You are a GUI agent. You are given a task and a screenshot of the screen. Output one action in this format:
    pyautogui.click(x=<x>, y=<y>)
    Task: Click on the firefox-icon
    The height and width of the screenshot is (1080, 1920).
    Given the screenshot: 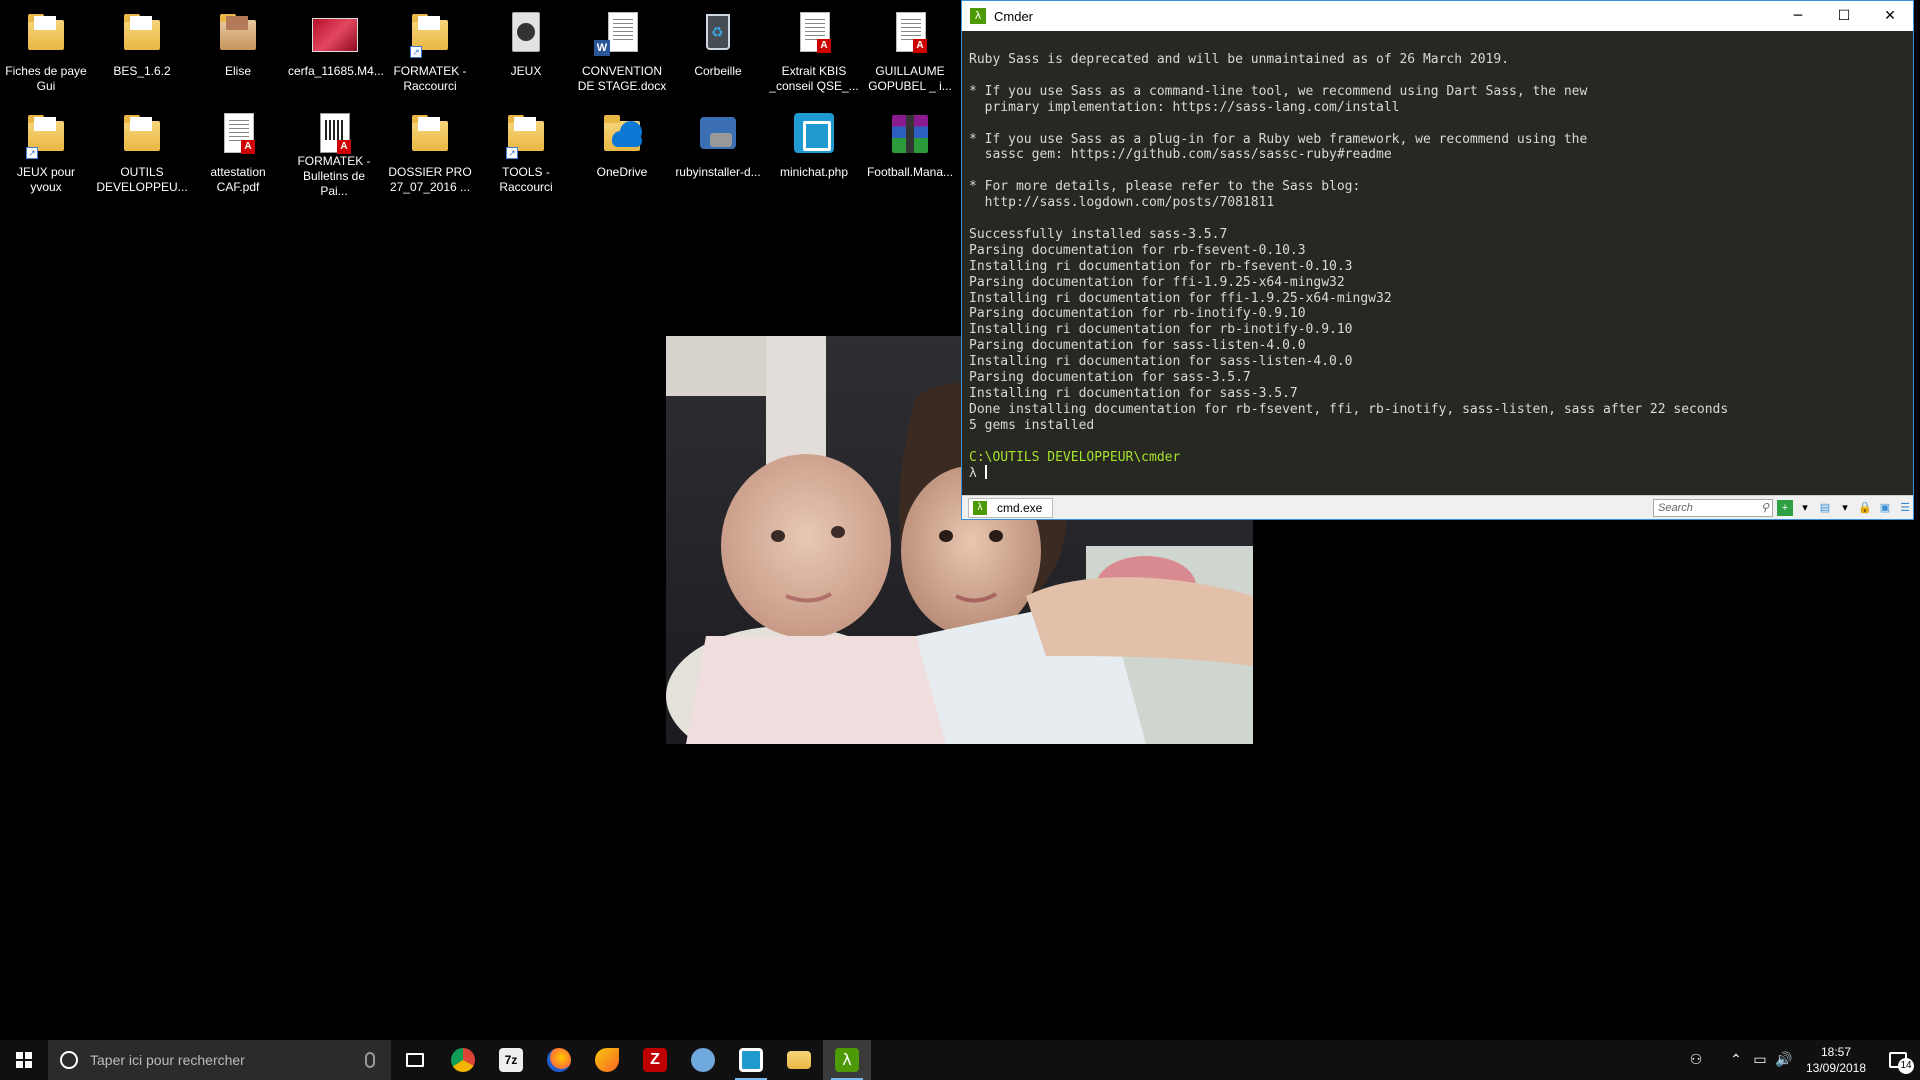 What is the action you would take?
    pyautogui.click(x=559, y=1060)
    